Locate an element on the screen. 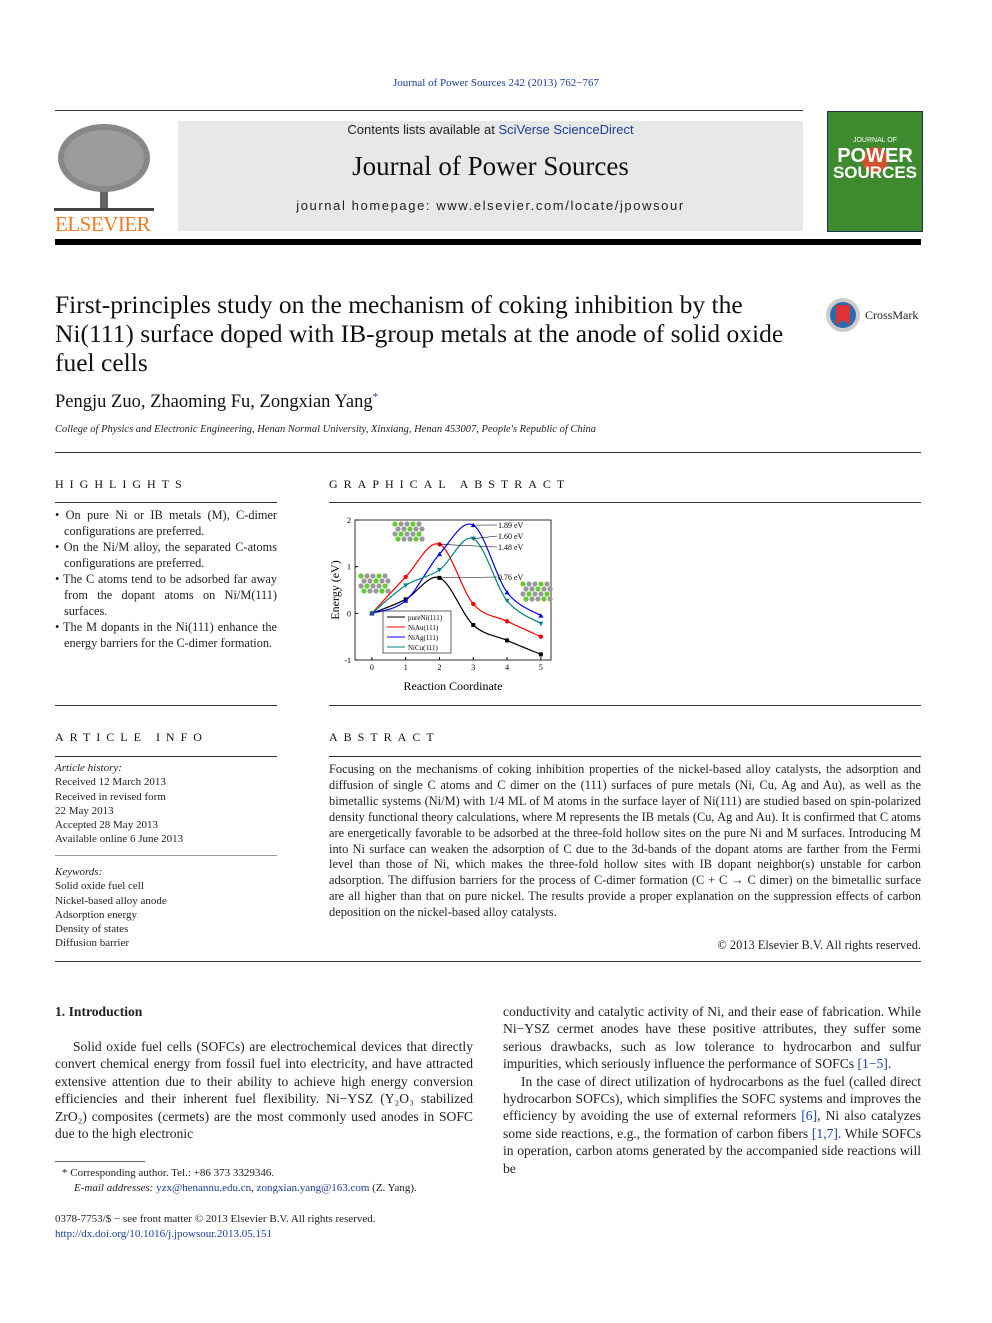  keyword: Adsorption energy is located at coordinates (96, 914).